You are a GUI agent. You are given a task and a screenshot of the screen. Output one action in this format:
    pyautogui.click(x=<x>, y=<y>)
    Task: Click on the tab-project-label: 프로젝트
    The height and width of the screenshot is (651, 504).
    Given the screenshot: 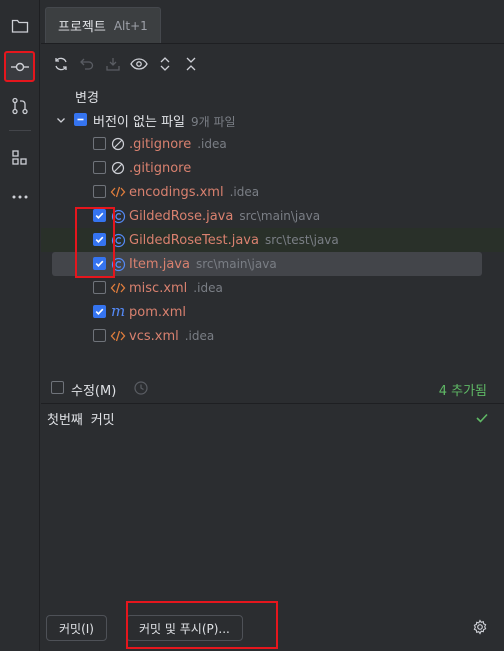 What is the action you would take?
    pyautogui.click(x=82, y=27)
    